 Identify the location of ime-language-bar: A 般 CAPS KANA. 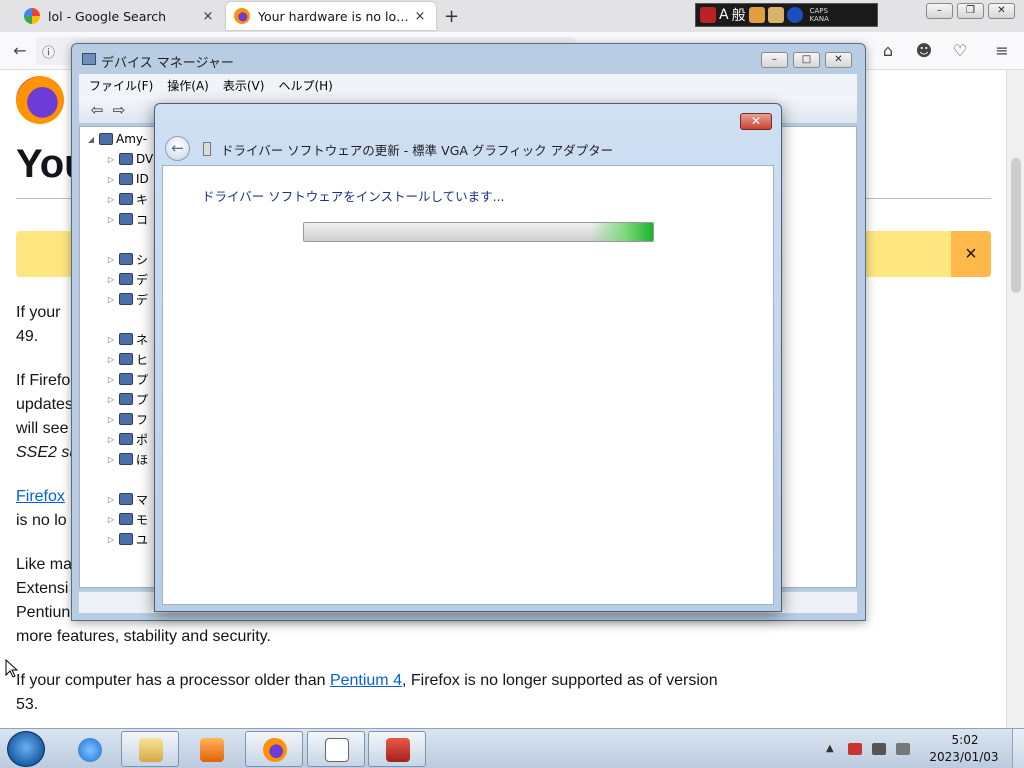
(786, 15).